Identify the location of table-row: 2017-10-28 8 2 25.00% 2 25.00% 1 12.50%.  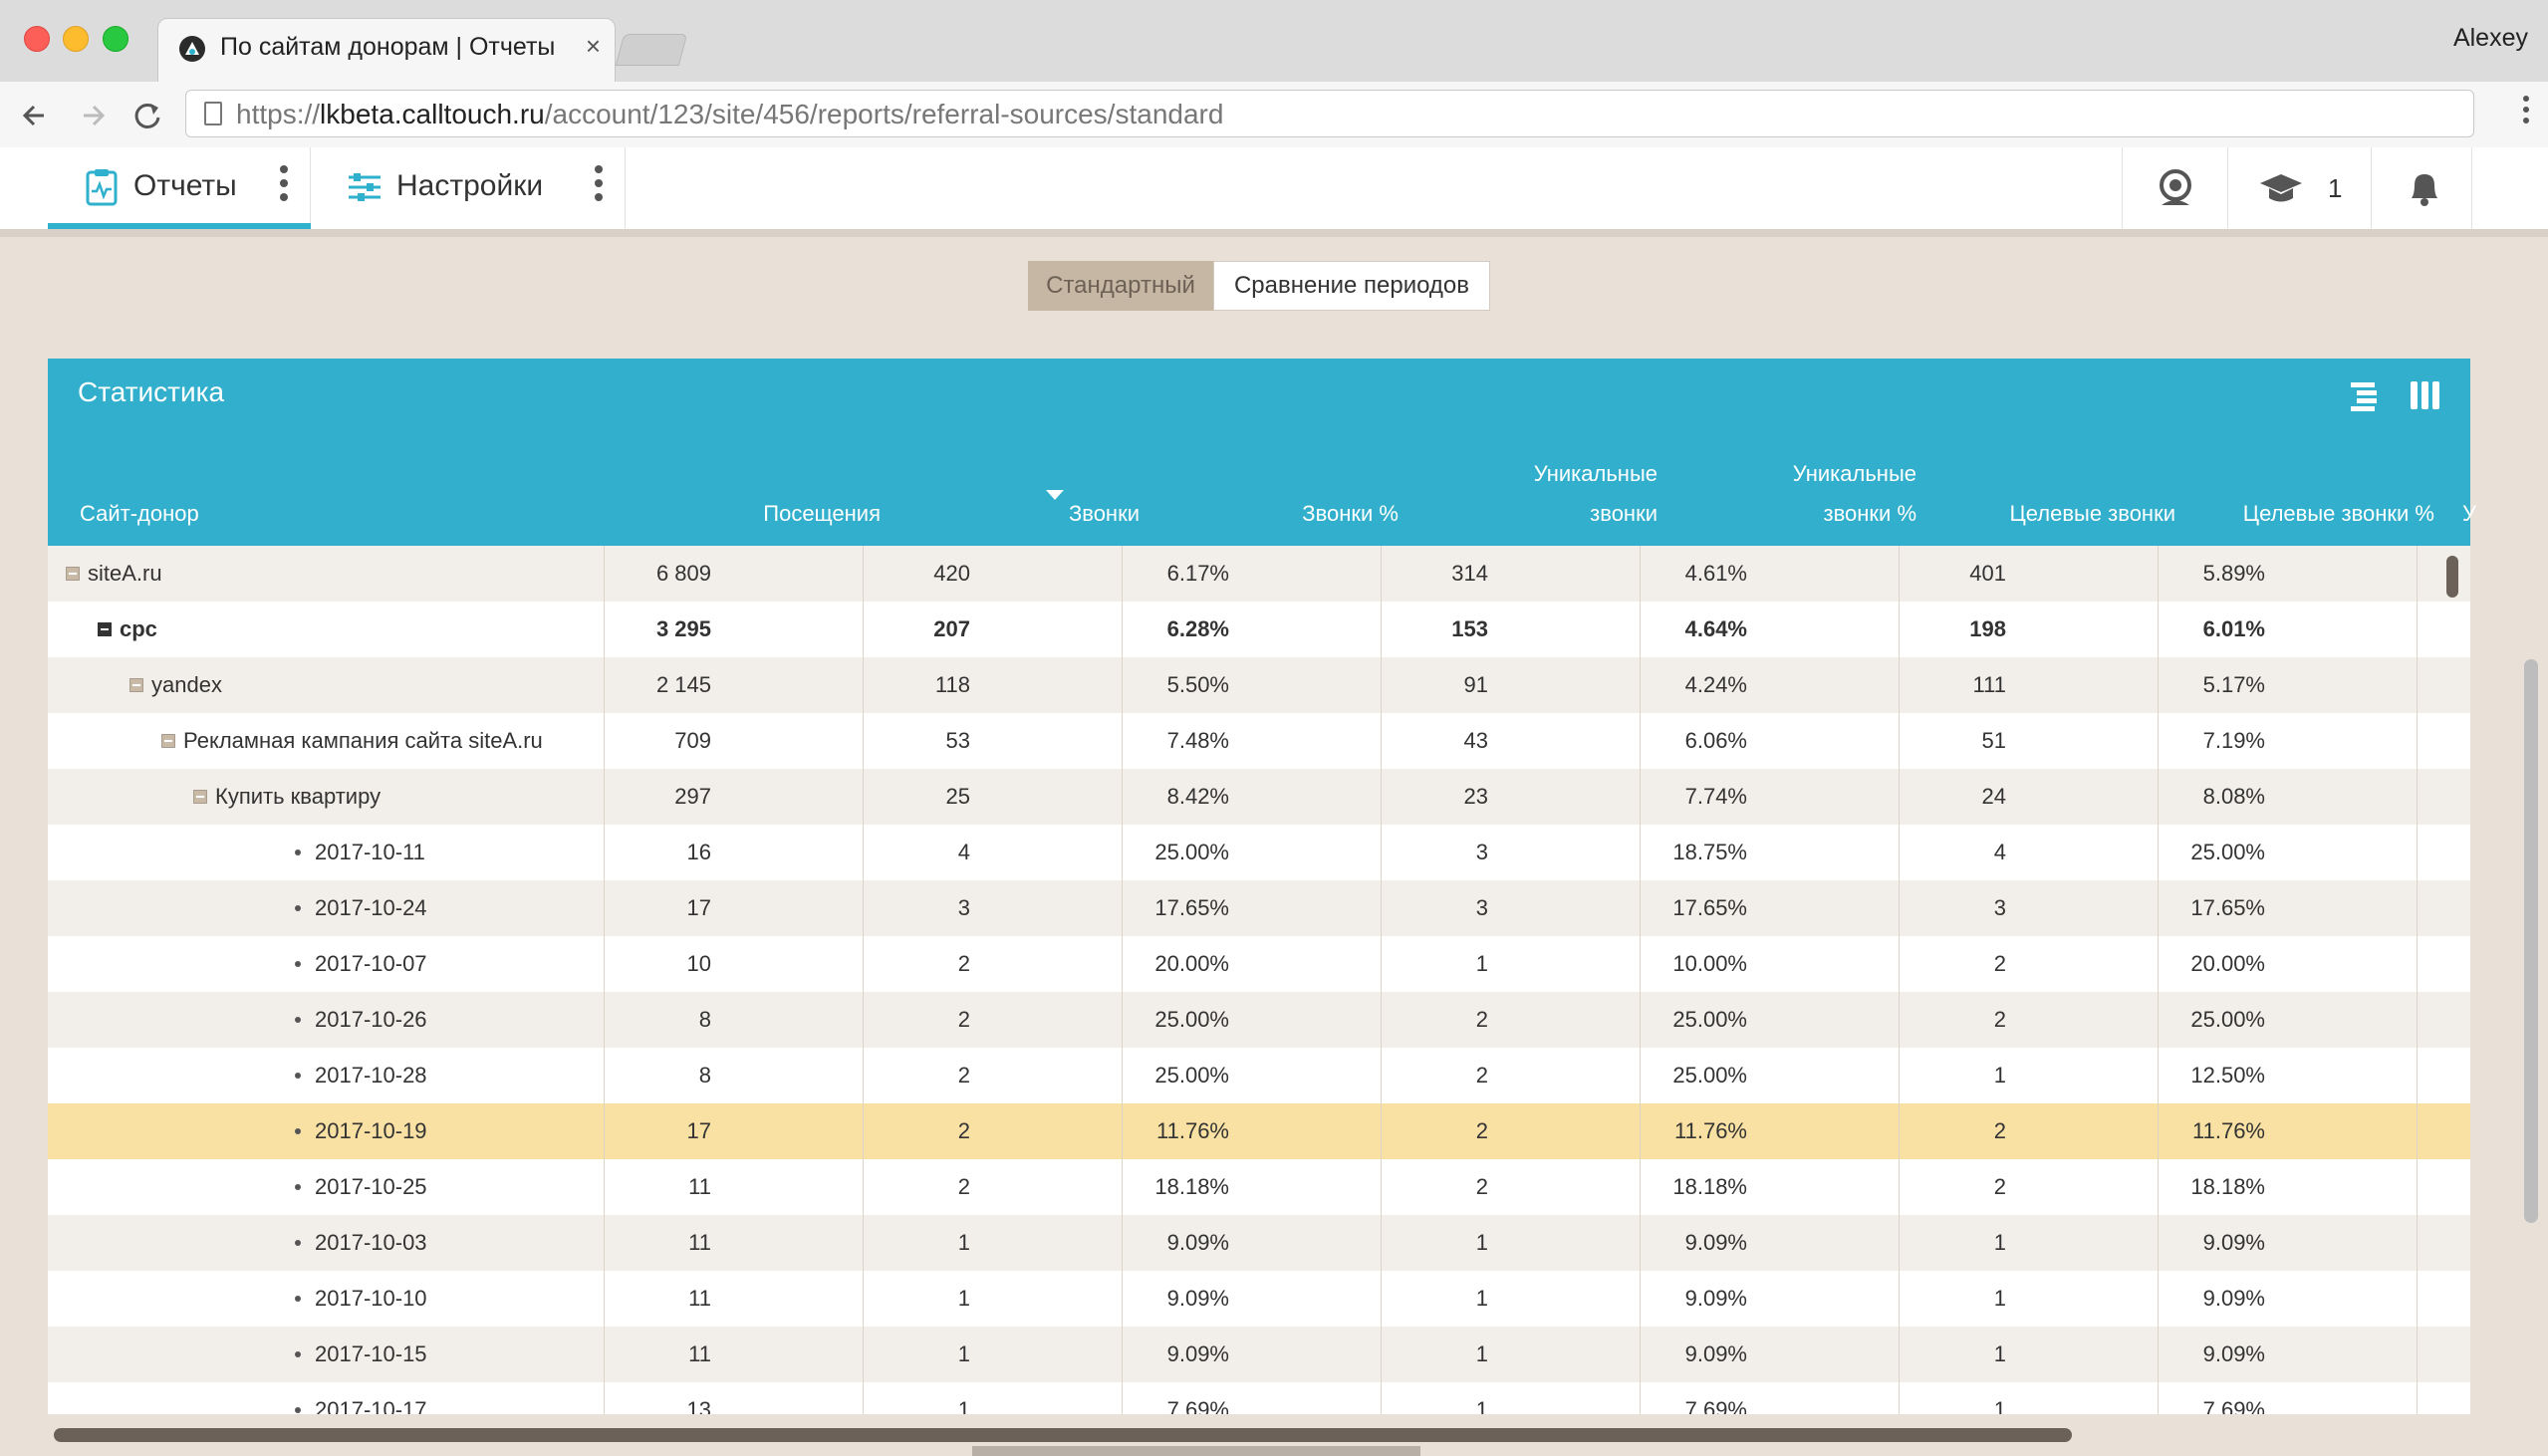
(1259, 1075).